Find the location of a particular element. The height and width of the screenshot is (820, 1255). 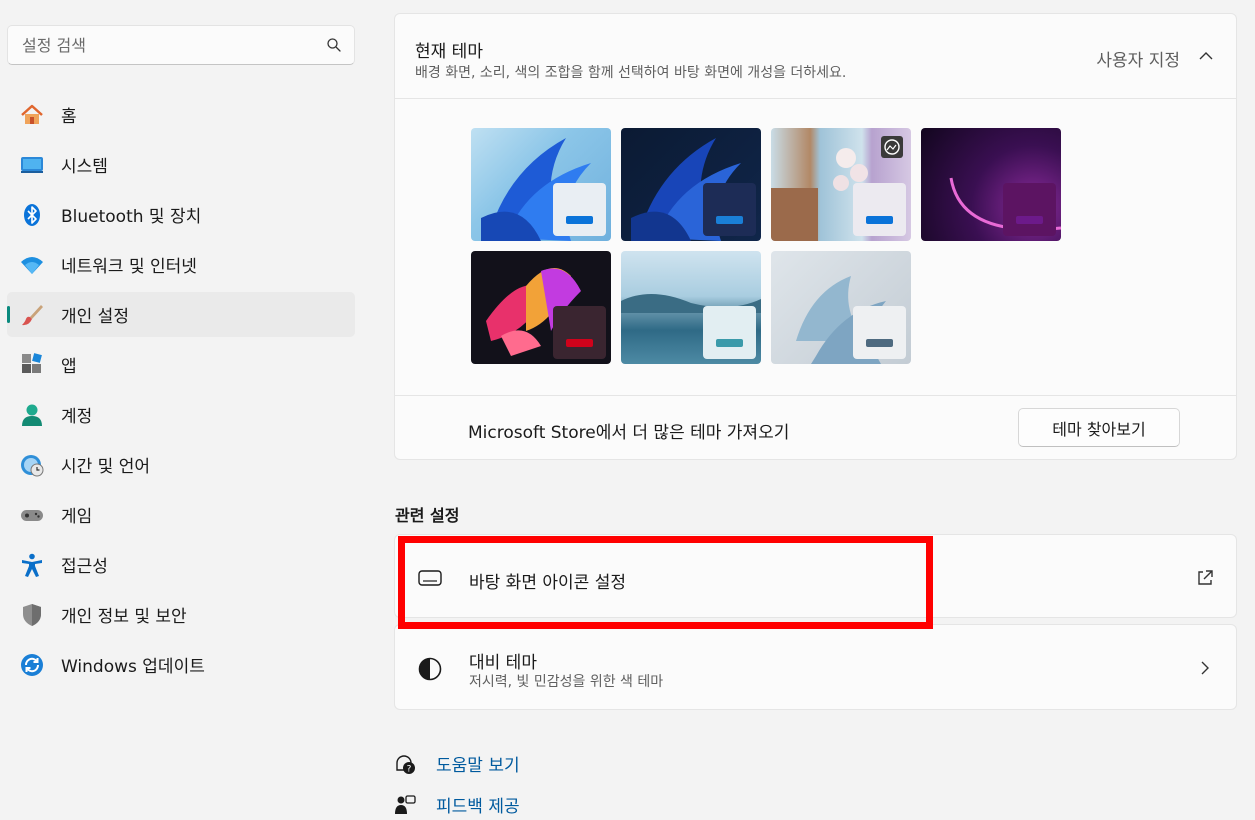

theme-thumbnail-glow is located at coordinates (991, 184).